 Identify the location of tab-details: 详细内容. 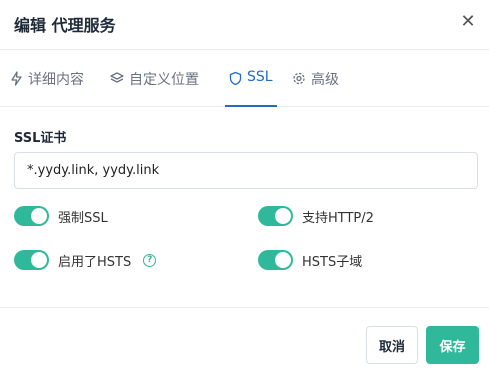
(47, 88).